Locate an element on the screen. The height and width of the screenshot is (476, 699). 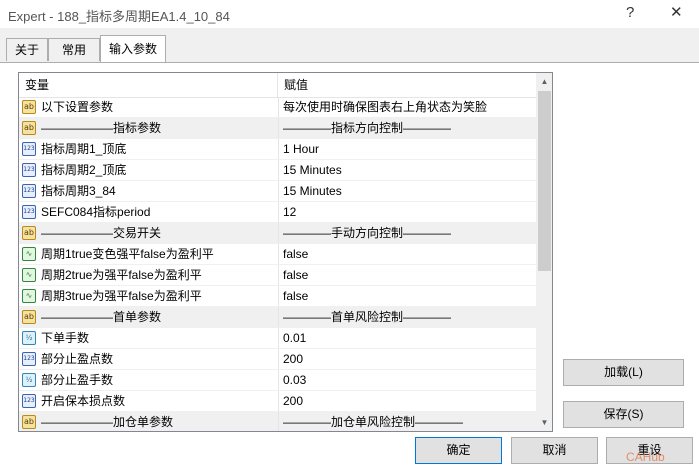
ok-button: 确定 is located at coordinates (458, 450).